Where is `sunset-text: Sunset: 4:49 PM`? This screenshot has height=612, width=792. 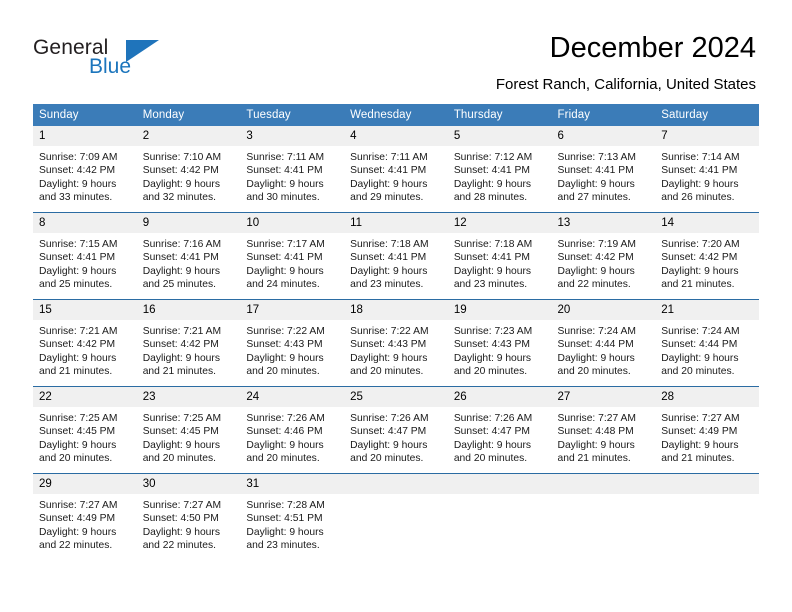 sunset-text: Sunset: 4:49 PM is located at coordinates (699, 432).